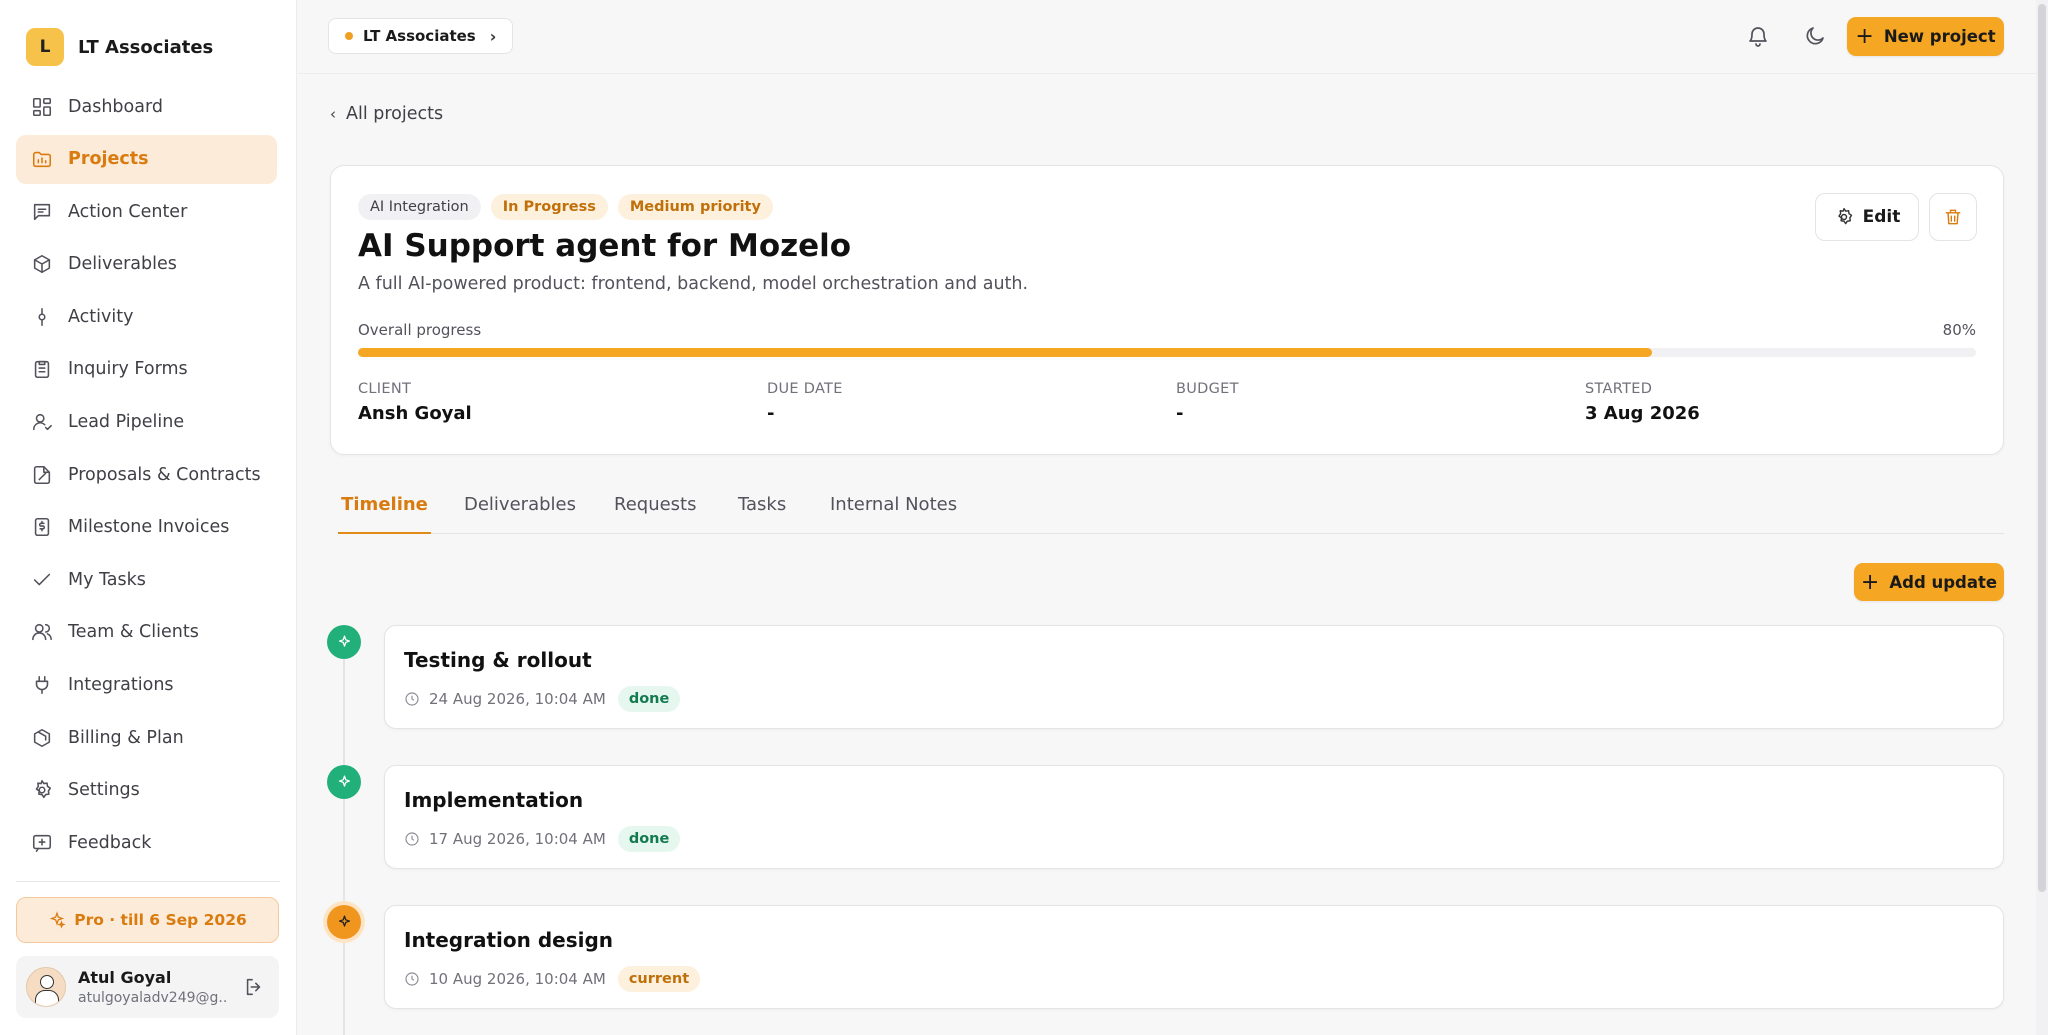 Image resolution: width=2048 pixels, height=1035 pixels. Describe the element at coordinates (333, 114) in the screenshot. I see `chevron-left-icon: ‹` at that location.